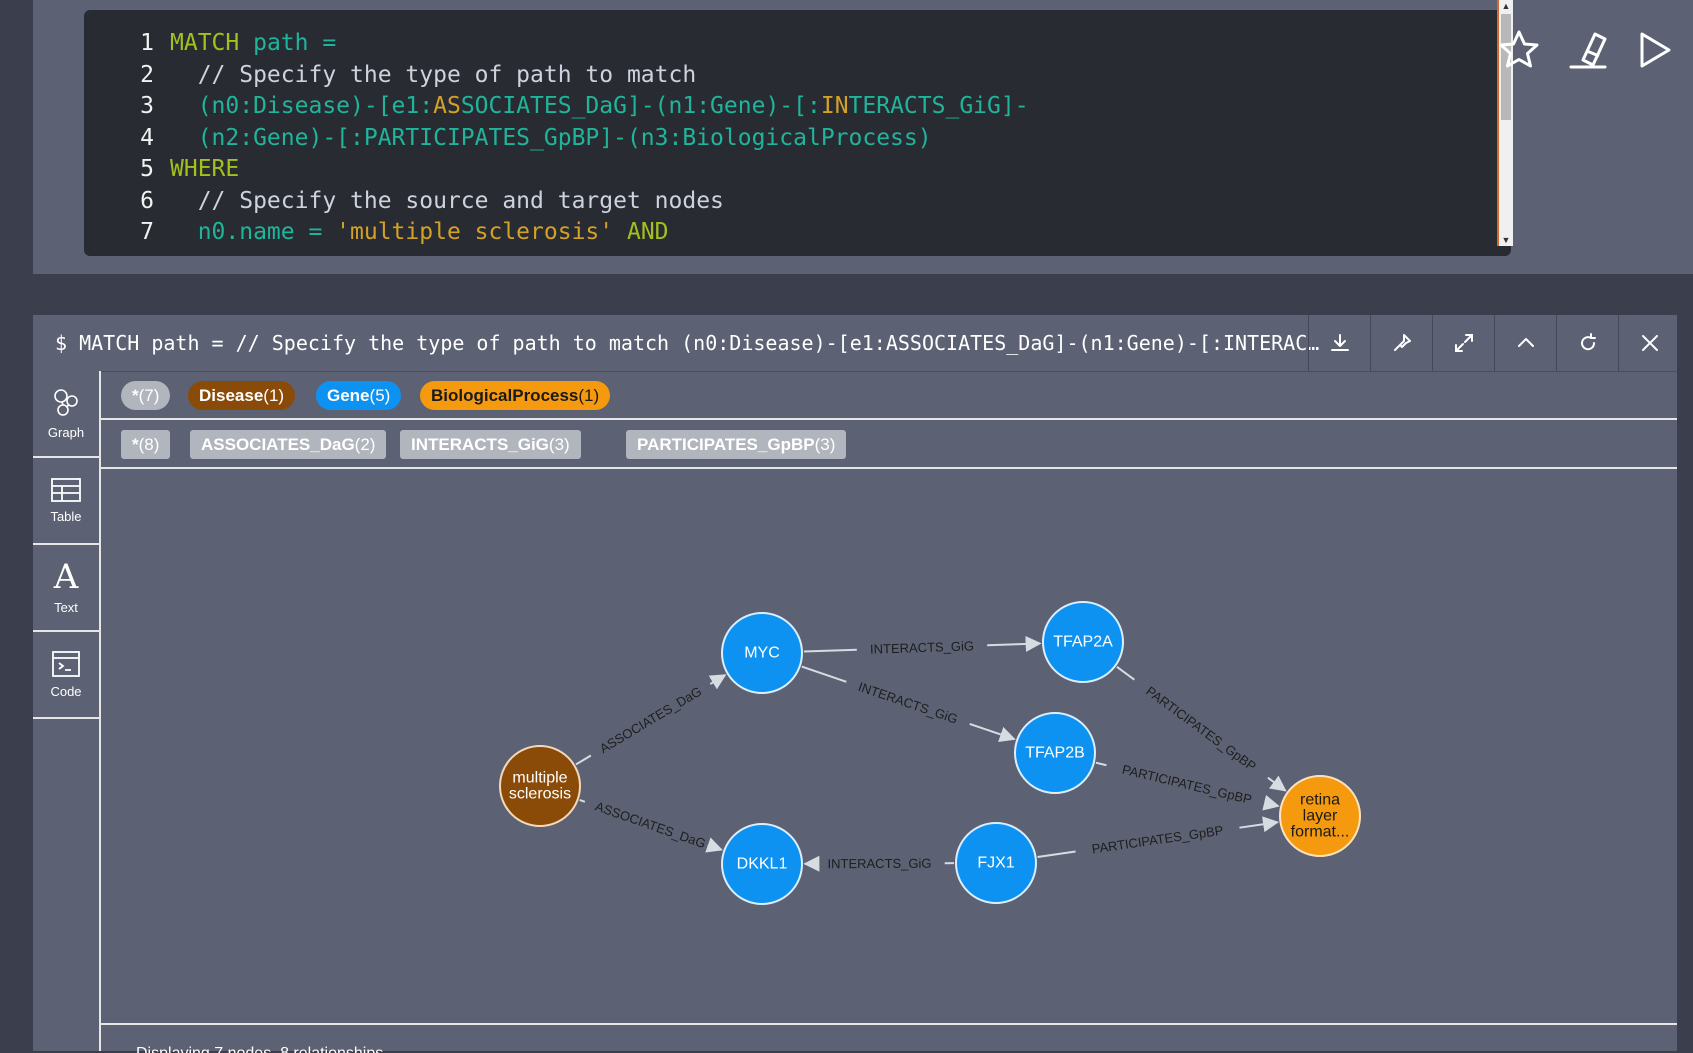 The height and width of the screenshot is (1053, 1693). Describe the element at coordinates (835, 106) in the screenshot. I see `code-token: IN` at that location.